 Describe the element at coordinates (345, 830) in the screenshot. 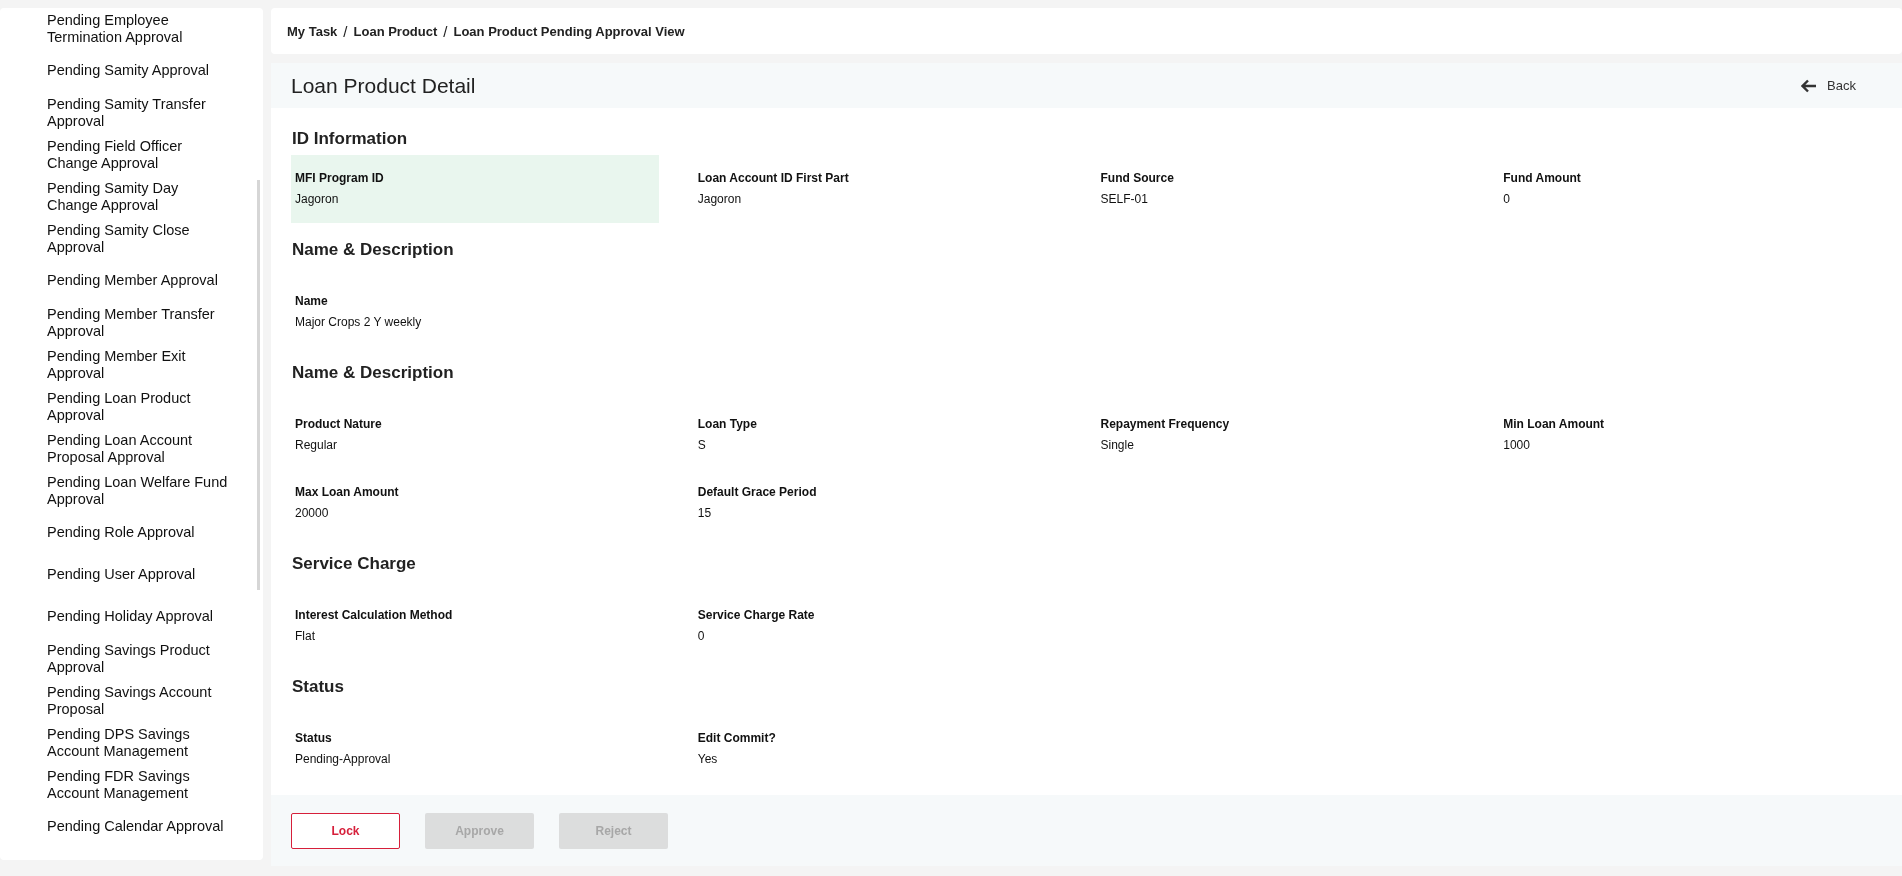

I see `lock-button: Lock` at that location.